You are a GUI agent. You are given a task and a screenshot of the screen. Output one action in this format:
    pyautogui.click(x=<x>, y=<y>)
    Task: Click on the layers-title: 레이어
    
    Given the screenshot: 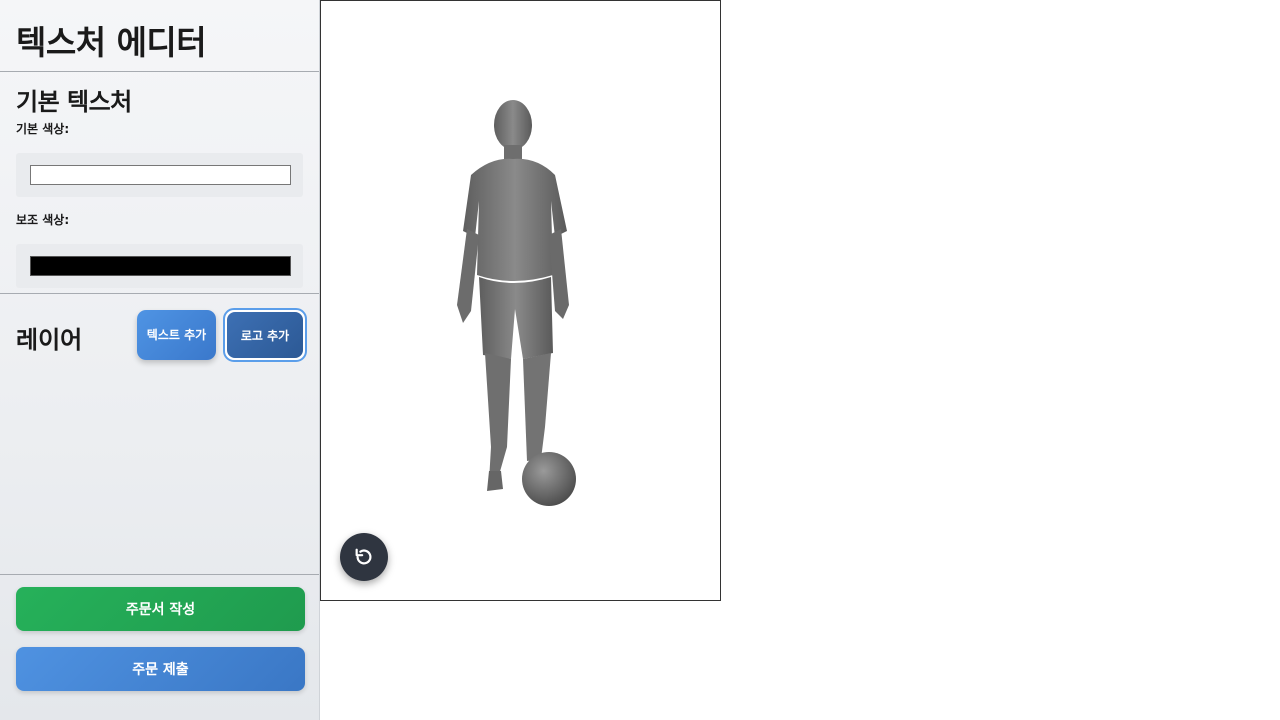 What is the action you would take?
    pyautogui.click(x=49, y=340)
    